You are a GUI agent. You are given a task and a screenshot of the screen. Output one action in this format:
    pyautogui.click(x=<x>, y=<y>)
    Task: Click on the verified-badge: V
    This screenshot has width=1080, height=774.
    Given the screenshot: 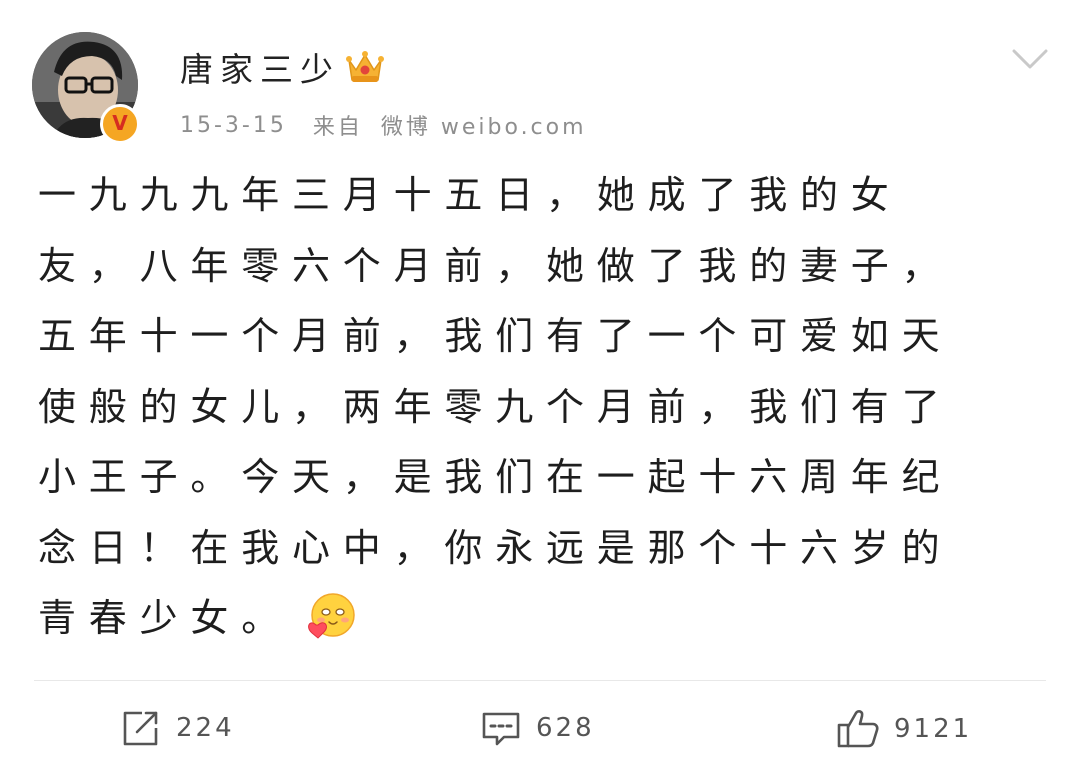 What is the action you would take?
    pyautogui.click(x=120, y=124)
    